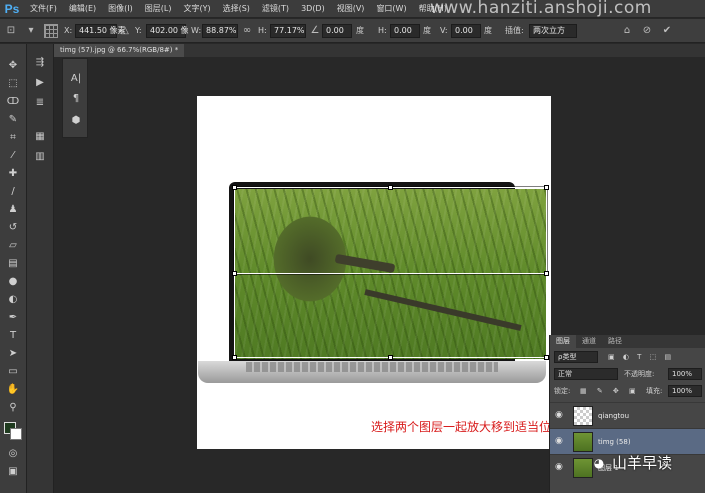 This screenshot has width=705, height=493. I want to click on pen-tool-icon: ✒, so click(13, 318).